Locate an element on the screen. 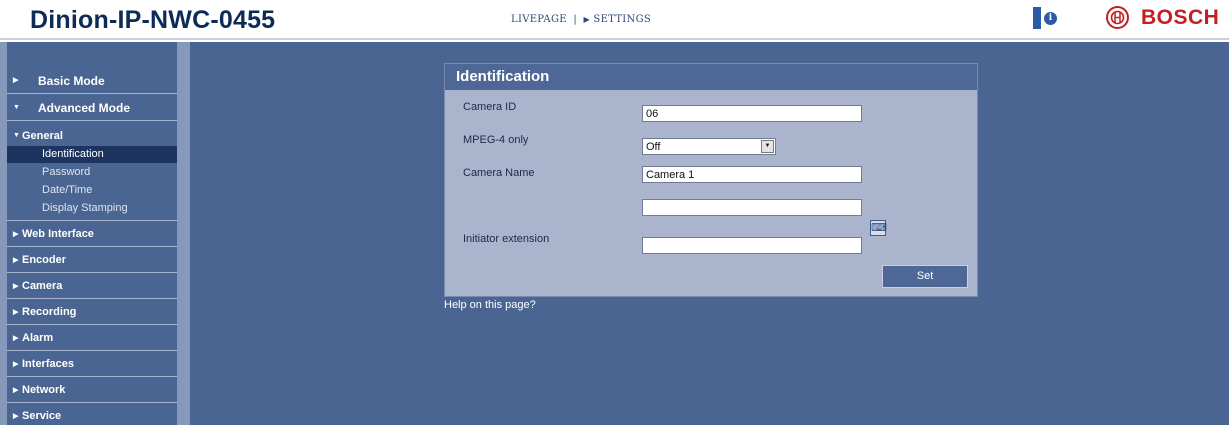 Image resolution: width=1229 pixels, height=425 pixels. camera-name-second-line-input is located at coordinates (752, 207).